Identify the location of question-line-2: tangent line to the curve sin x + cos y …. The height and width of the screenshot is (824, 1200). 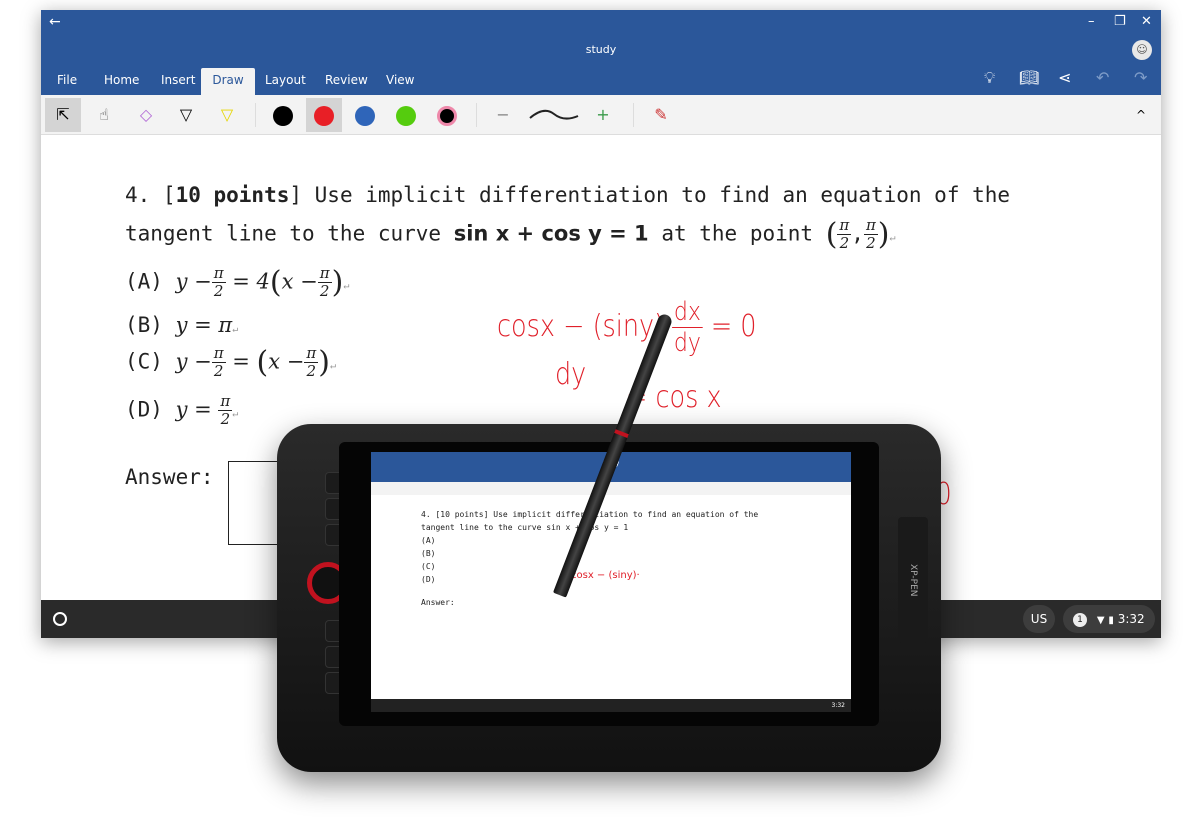
(510, 234).